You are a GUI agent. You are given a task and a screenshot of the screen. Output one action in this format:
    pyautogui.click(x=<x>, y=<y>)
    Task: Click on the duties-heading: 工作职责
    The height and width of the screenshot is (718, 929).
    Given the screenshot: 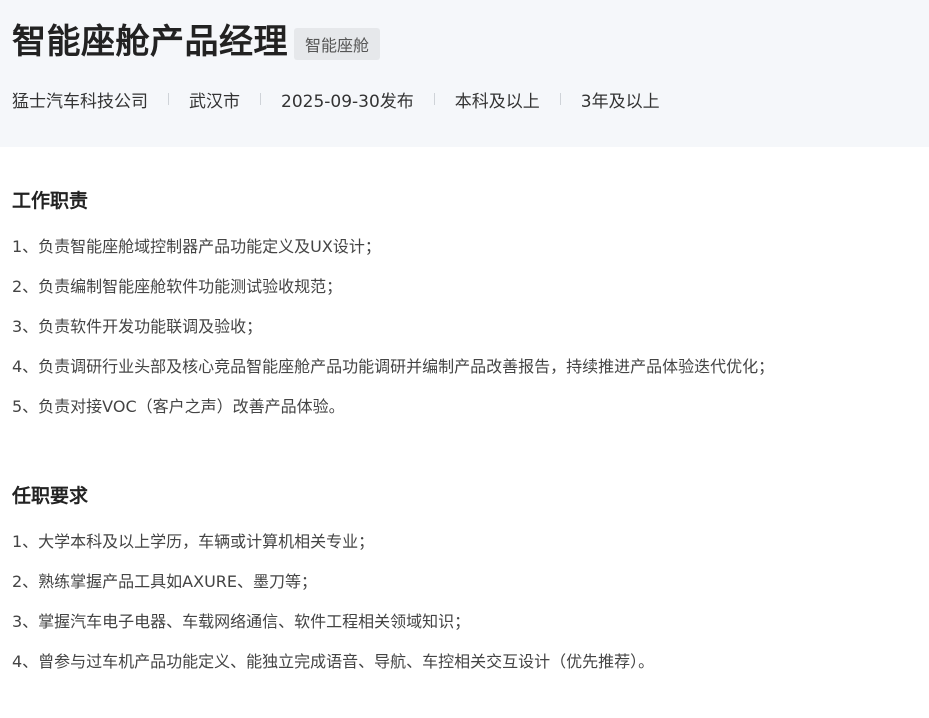 What is the action you would take?
    pyautogui.click(x=50, y=201)
    